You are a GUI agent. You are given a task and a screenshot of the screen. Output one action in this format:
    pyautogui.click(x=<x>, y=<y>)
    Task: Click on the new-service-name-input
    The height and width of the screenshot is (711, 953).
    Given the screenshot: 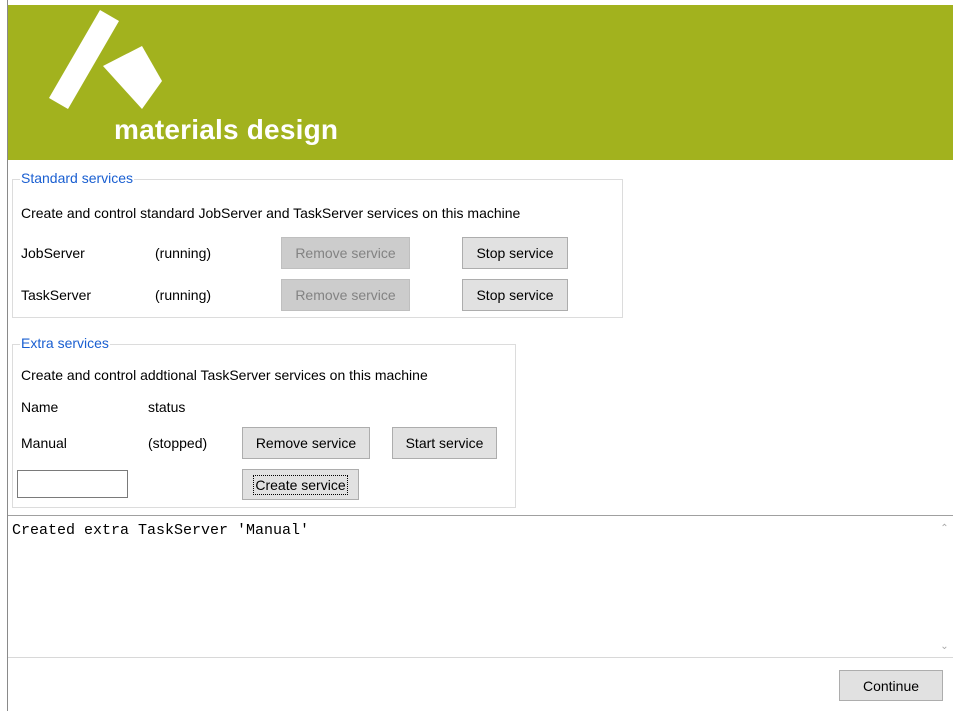 What is the action you would take?
    pyautogui.click(x=72, y=484)
    